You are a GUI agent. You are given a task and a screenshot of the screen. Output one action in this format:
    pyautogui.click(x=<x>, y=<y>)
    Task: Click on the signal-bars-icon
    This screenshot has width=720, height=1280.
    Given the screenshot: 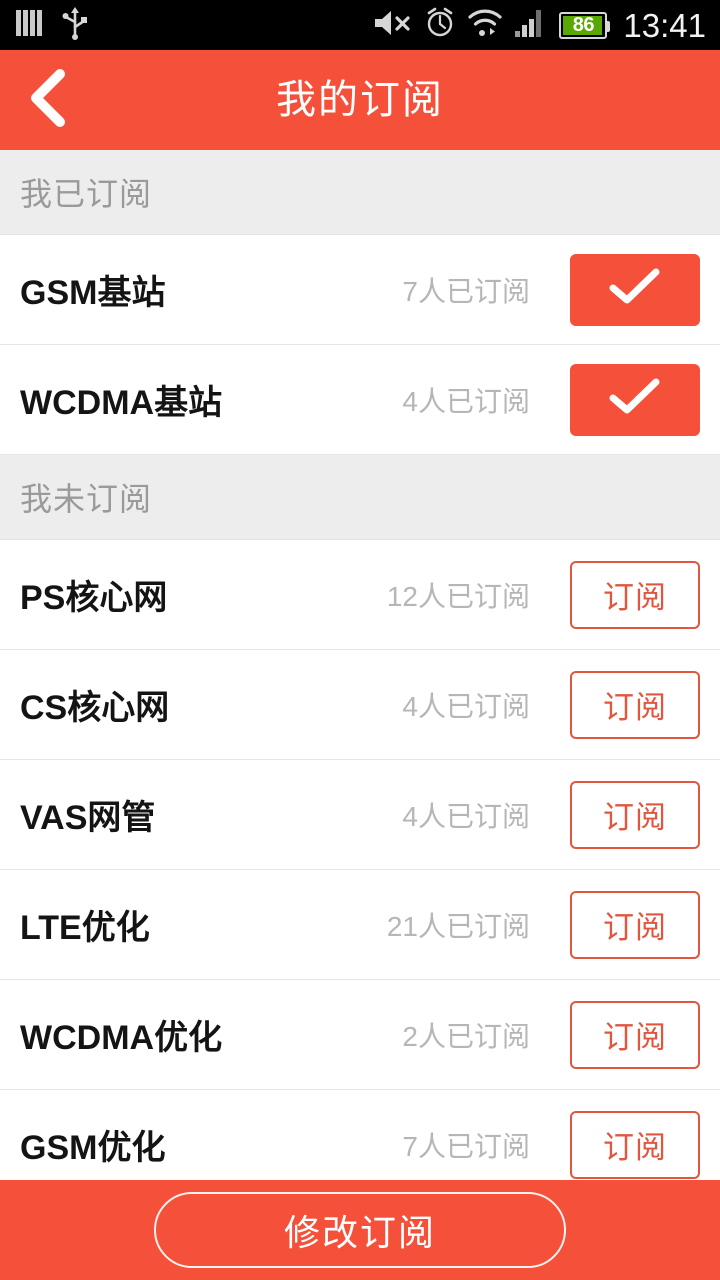 What is the action you would take?
    pyautogui.click(x=29, y=25)
    